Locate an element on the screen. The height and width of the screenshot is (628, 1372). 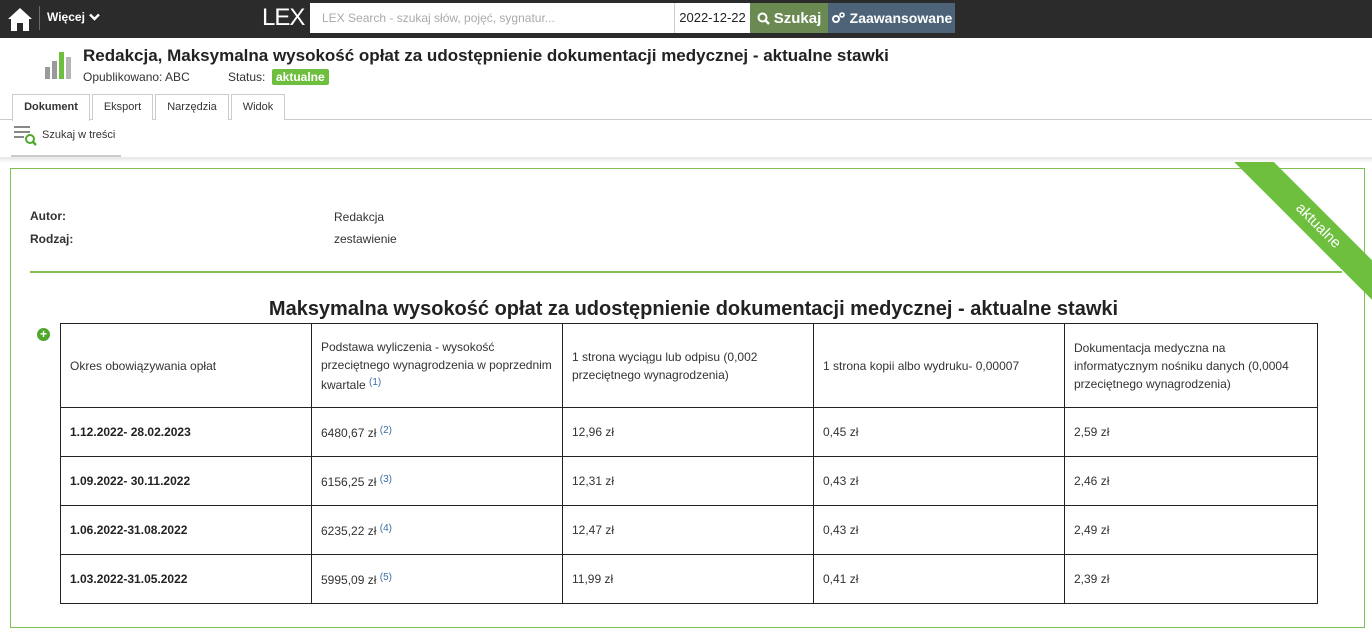
search-icon is located at coordinates (763, 18).